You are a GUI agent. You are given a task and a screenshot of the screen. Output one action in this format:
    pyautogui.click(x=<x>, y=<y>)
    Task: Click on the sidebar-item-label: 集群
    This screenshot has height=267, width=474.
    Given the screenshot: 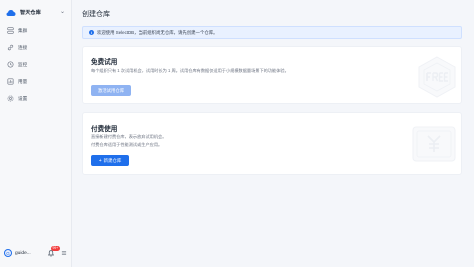 What is the action you would take?
    pyautogui.click(x=23, y=30)
    